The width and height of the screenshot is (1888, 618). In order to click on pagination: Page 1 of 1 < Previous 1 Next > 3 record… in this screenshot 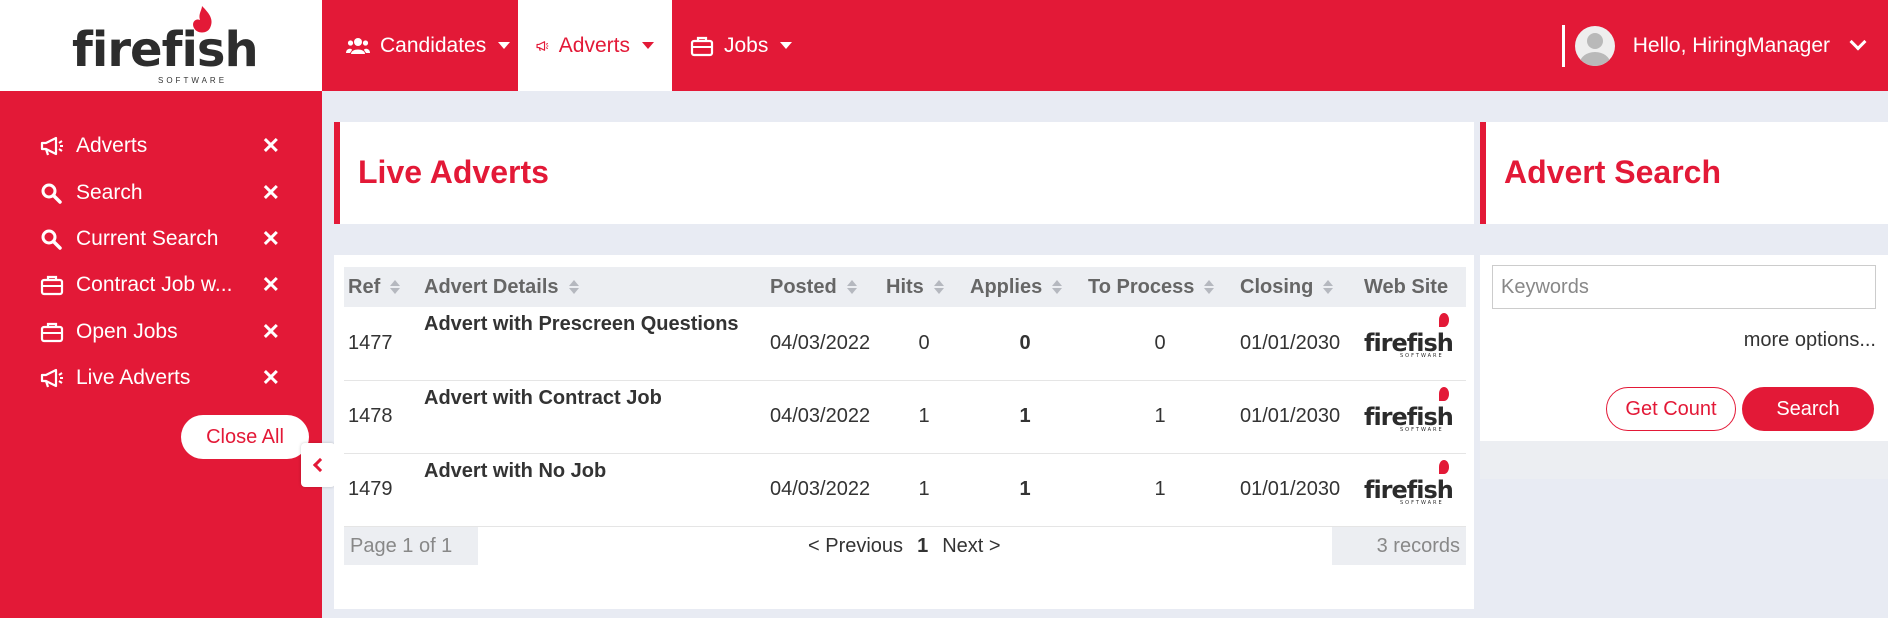, I will do `click(905, 546)`.